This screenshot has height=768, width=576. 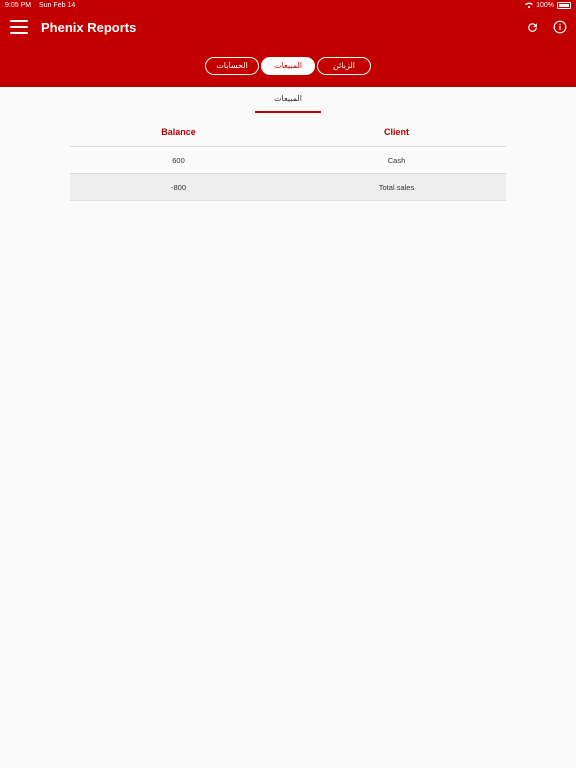 I want to click on segment-area: الحسابات المبيعات الزبائن, so click(x=288, y=65).